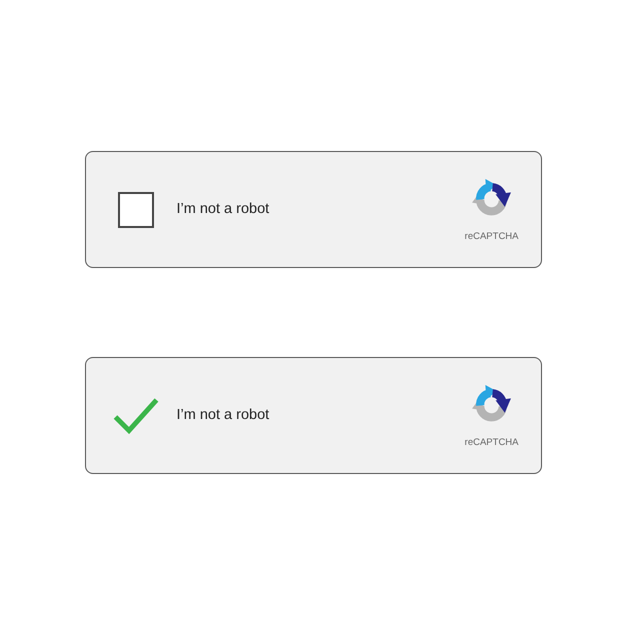  I want to click on checkbox, so click(136, 210).